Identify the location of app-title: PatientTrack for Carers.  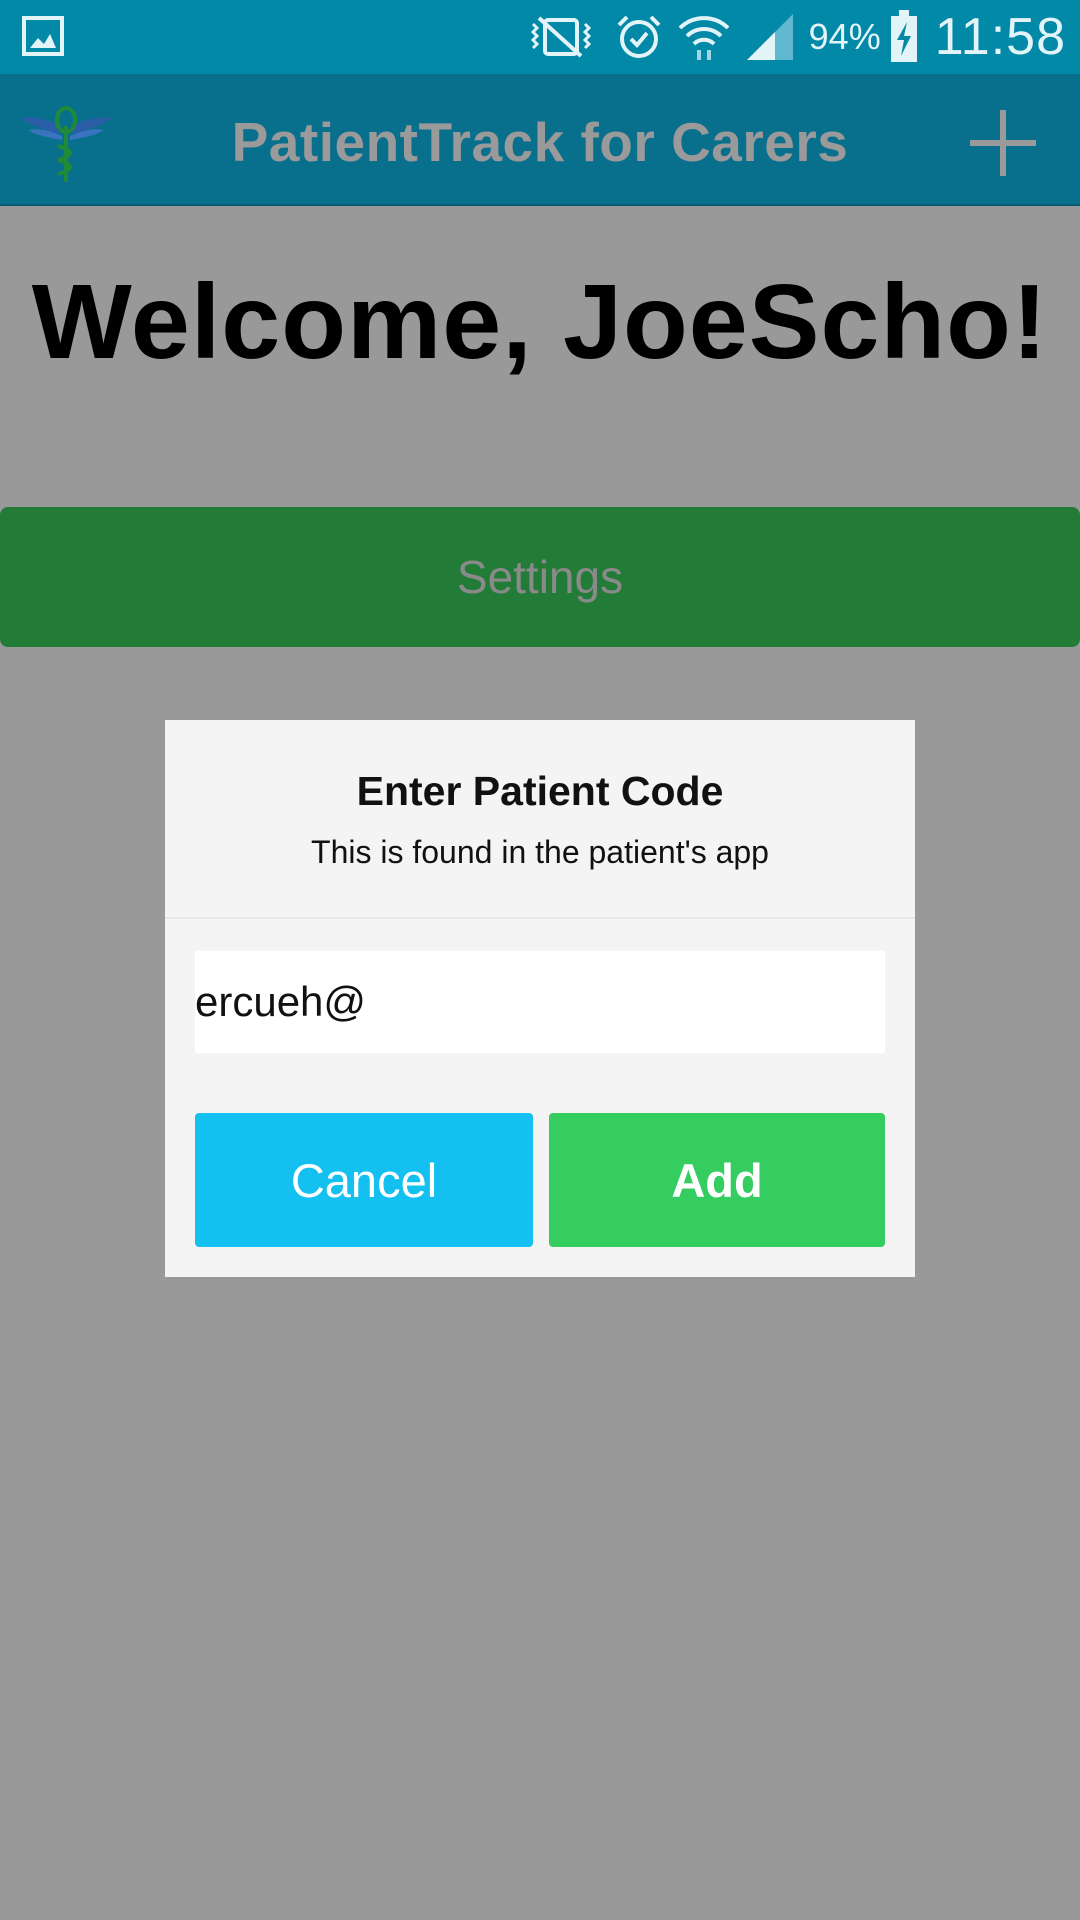
(540, 142).